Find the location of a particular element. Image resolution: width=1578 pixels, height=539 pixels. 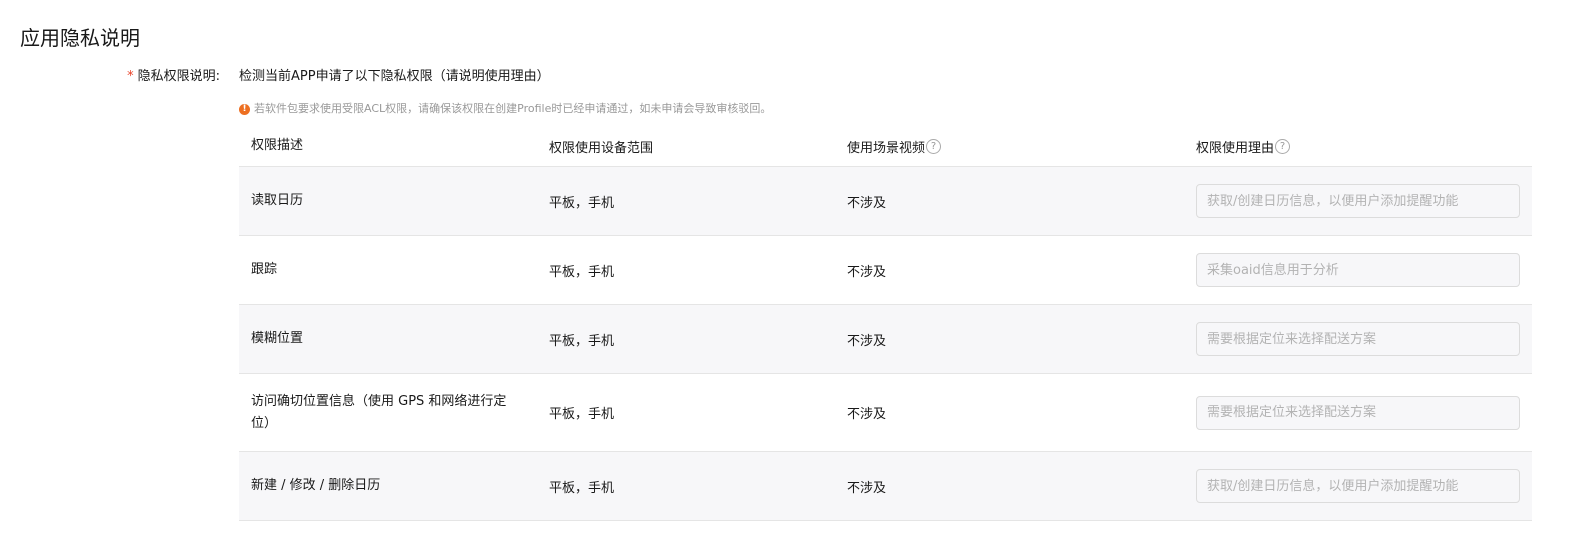

warning-icon: ! is located at coordinates (244, 109).